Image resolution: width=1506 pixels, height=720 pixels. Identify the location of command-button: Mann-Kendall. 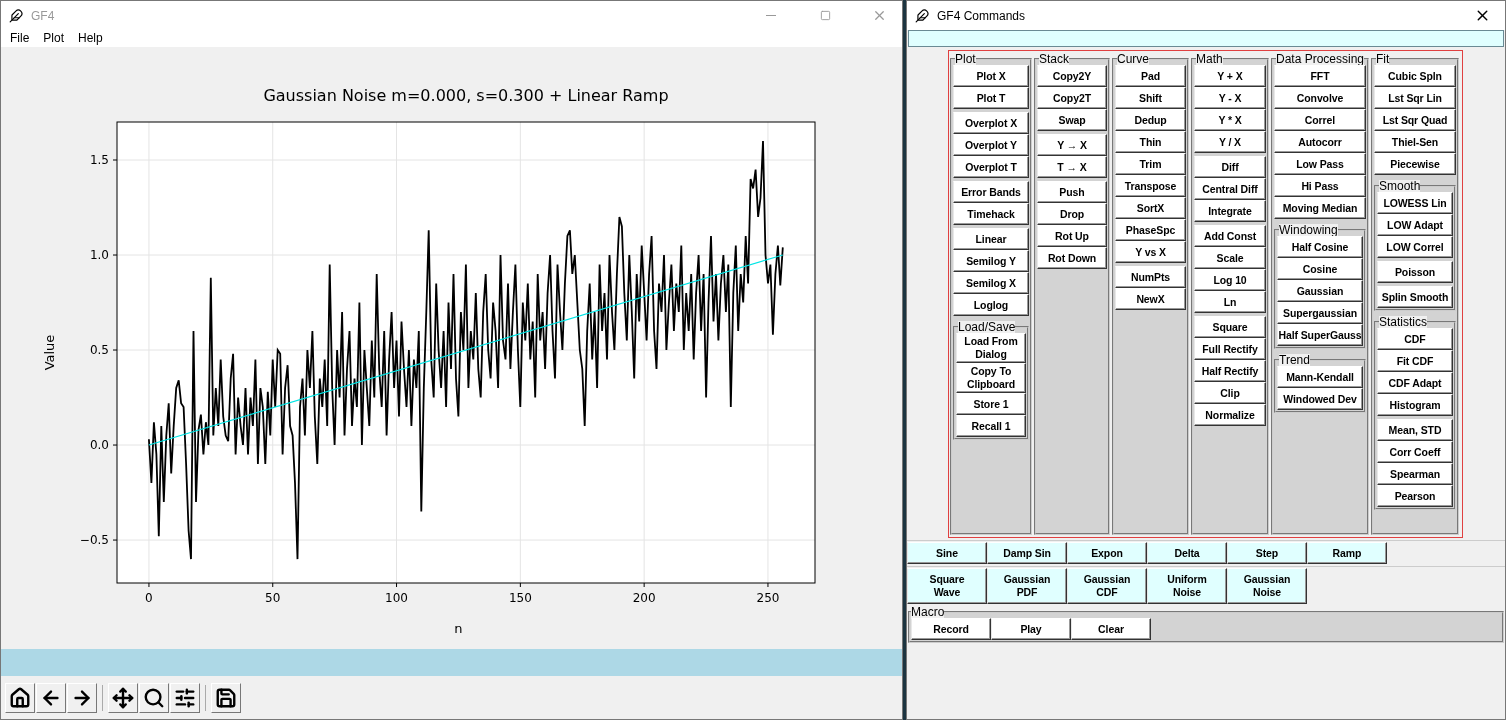
(1320, 377).